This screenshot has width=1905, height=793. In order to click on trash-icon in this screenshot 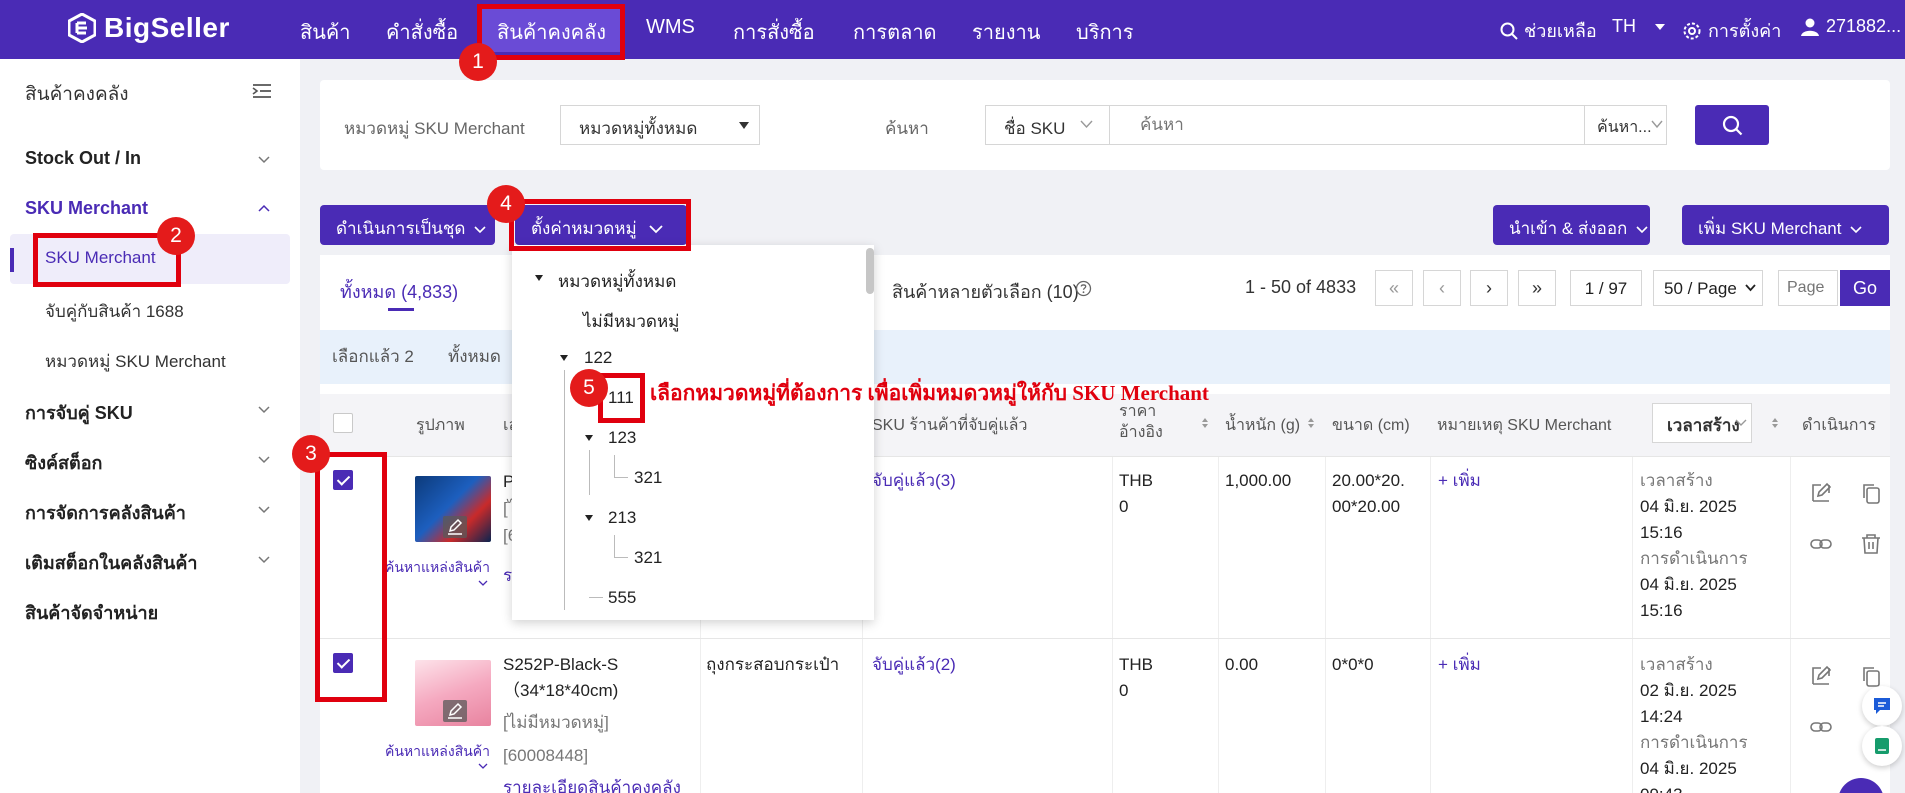, I will do `click(1871, 544)`.